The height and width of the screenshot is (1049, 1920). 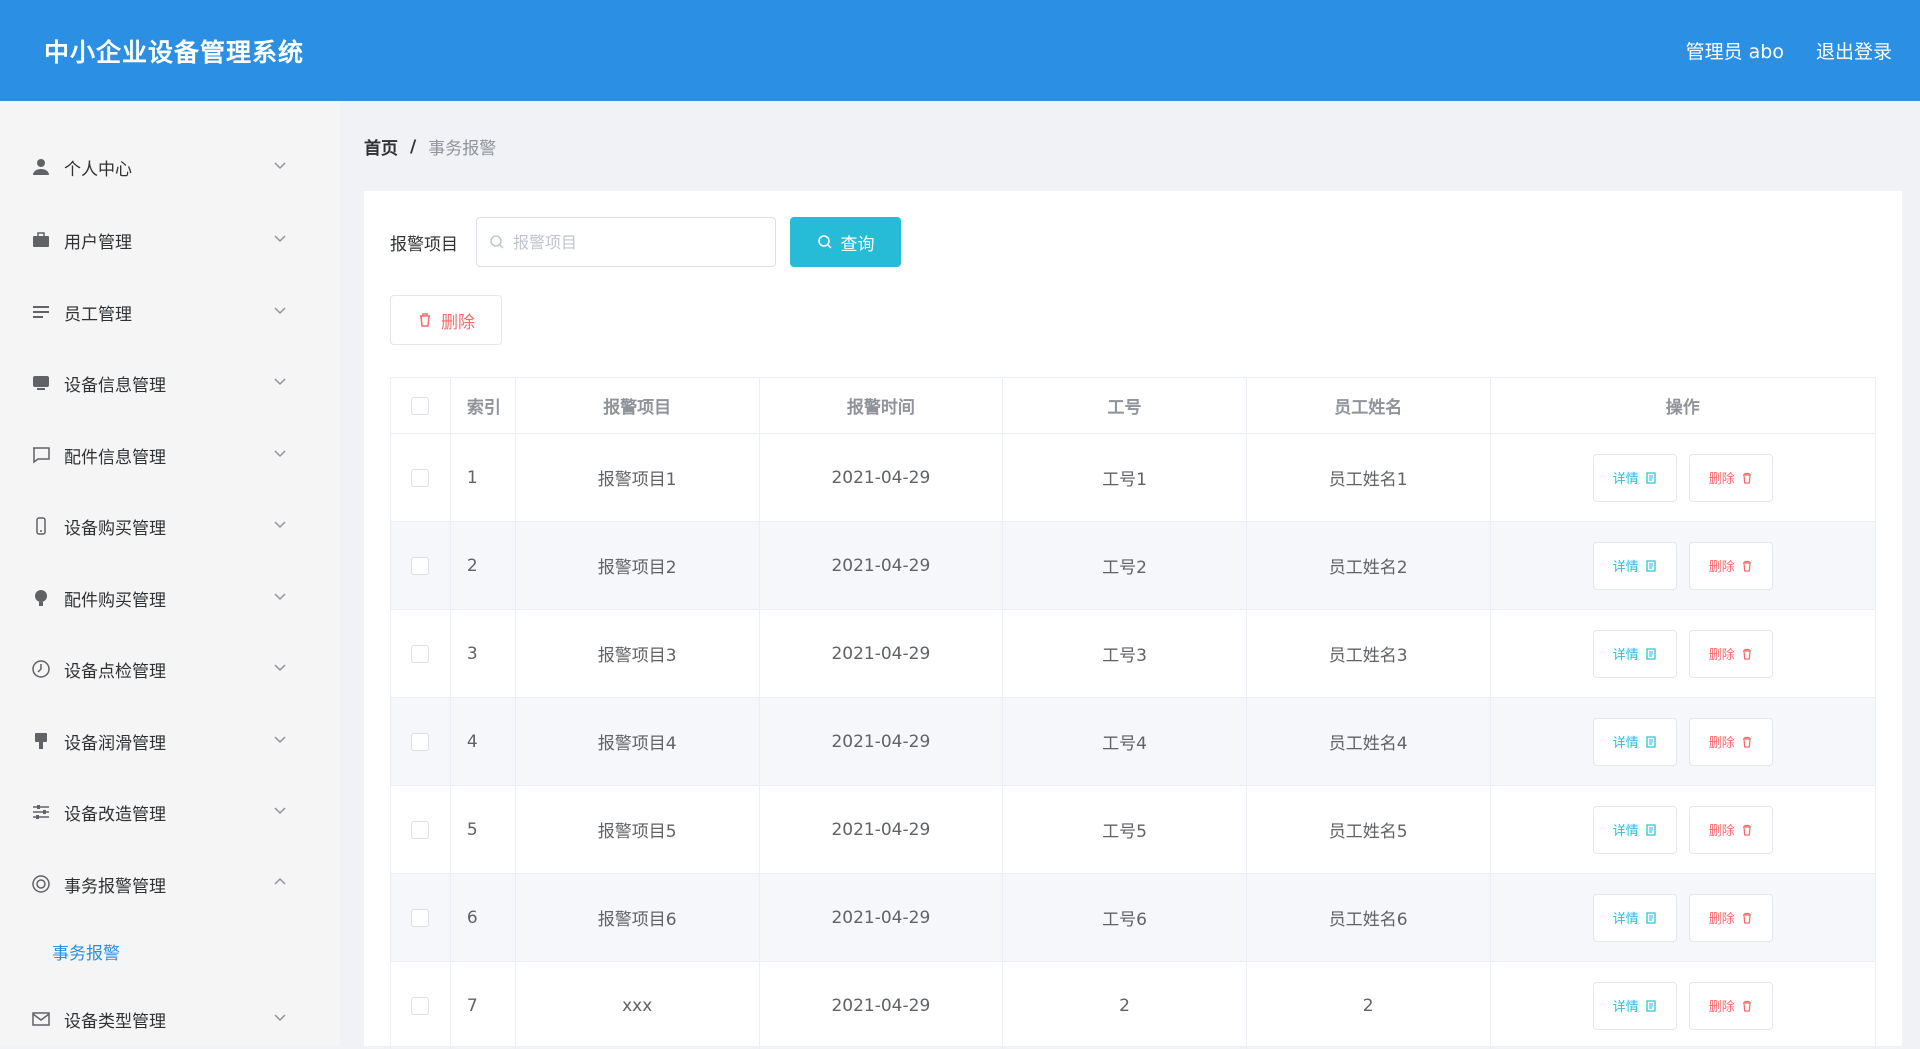 I want to click on cell-index: 7, so click(x=483, y=1005).